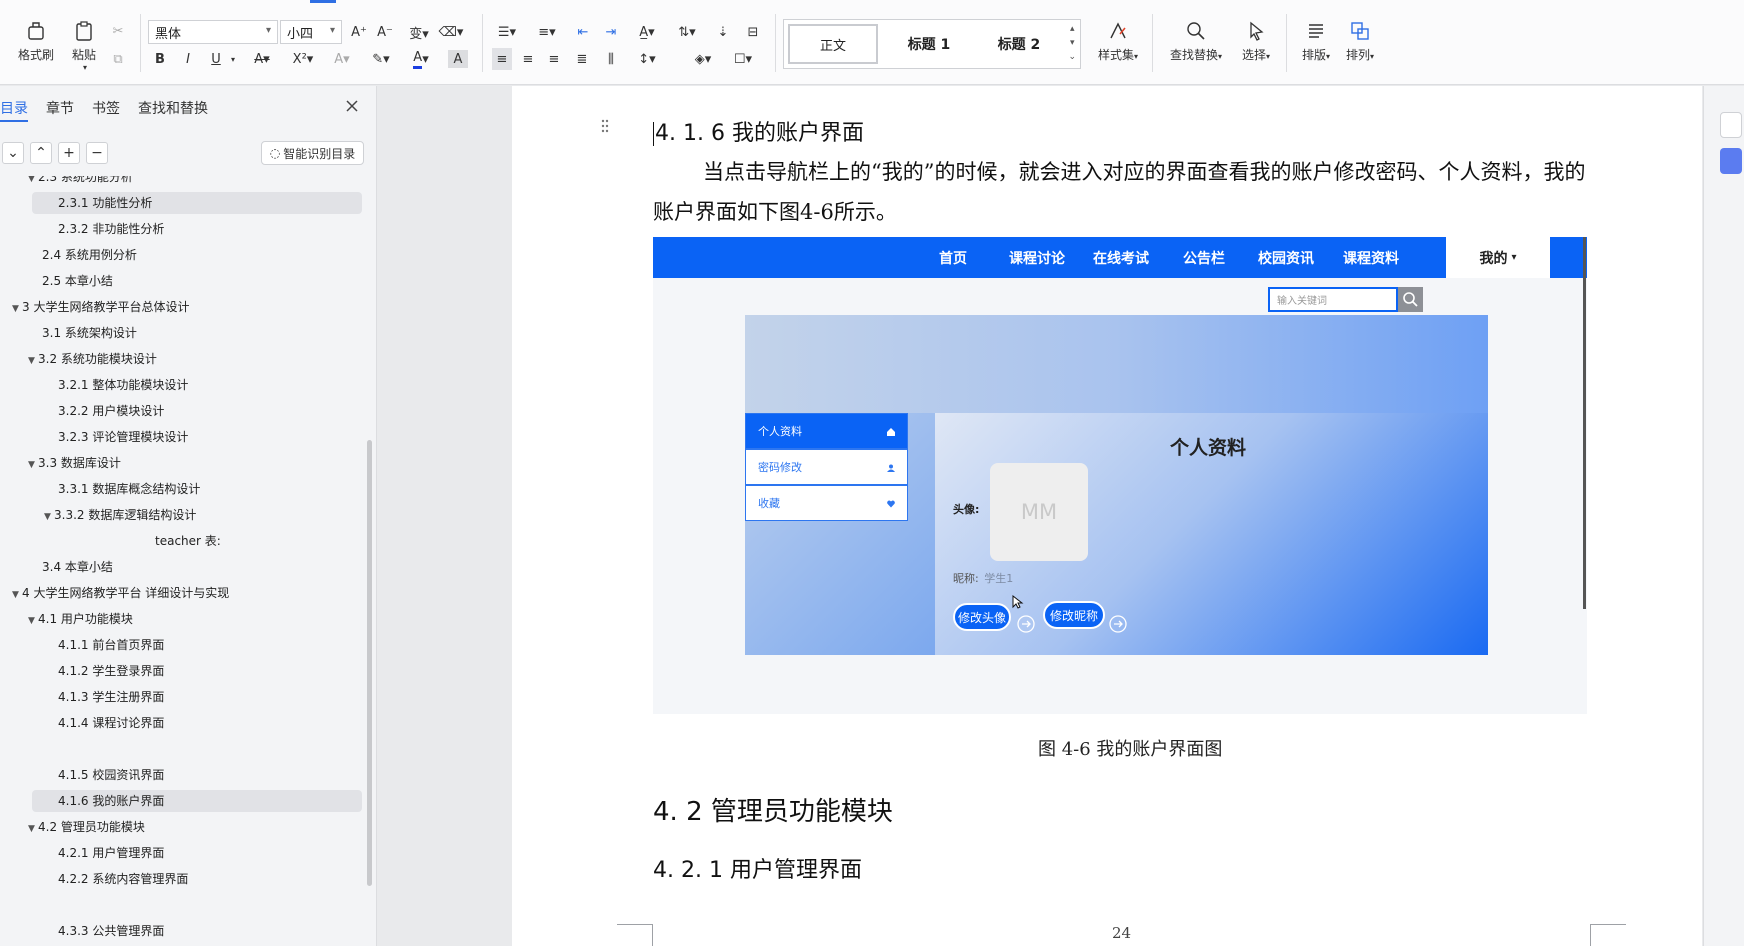 The width and height of the screenshot is (1744, 946). I want to click on format-painter-button: 格式刷, so click(36, 38).